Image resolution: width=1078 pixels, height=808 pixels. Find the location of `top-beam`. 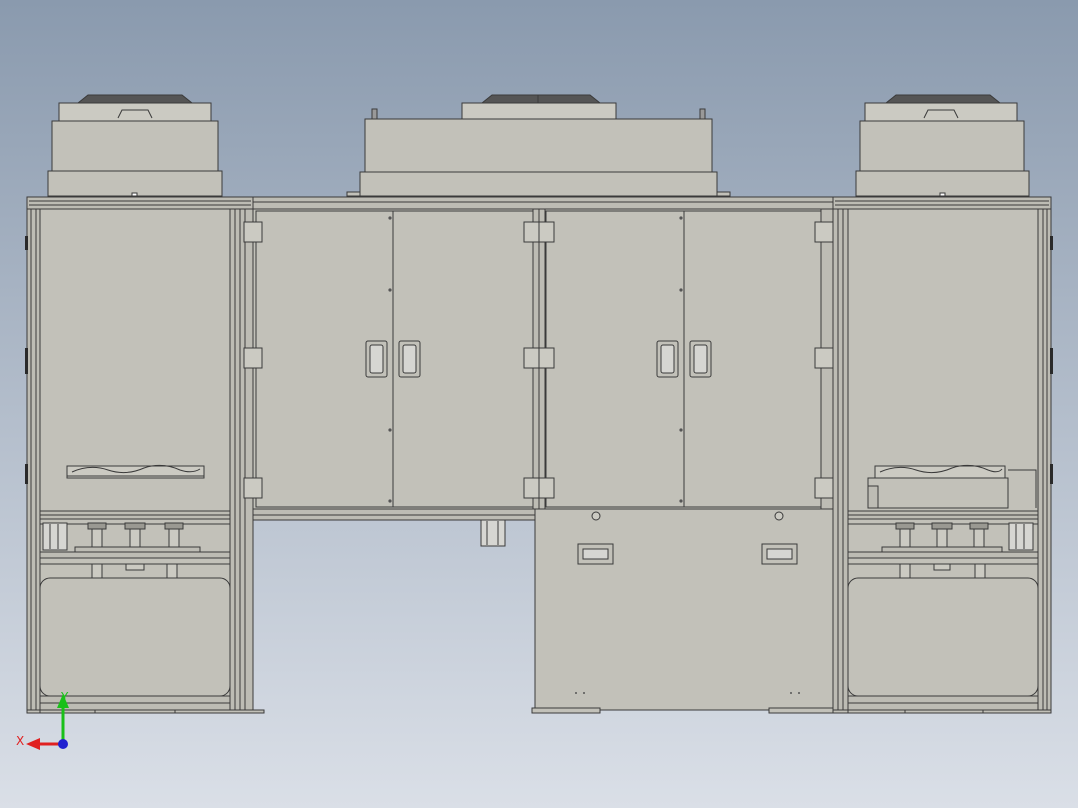

top-beam is located at coordinates (543, 203).